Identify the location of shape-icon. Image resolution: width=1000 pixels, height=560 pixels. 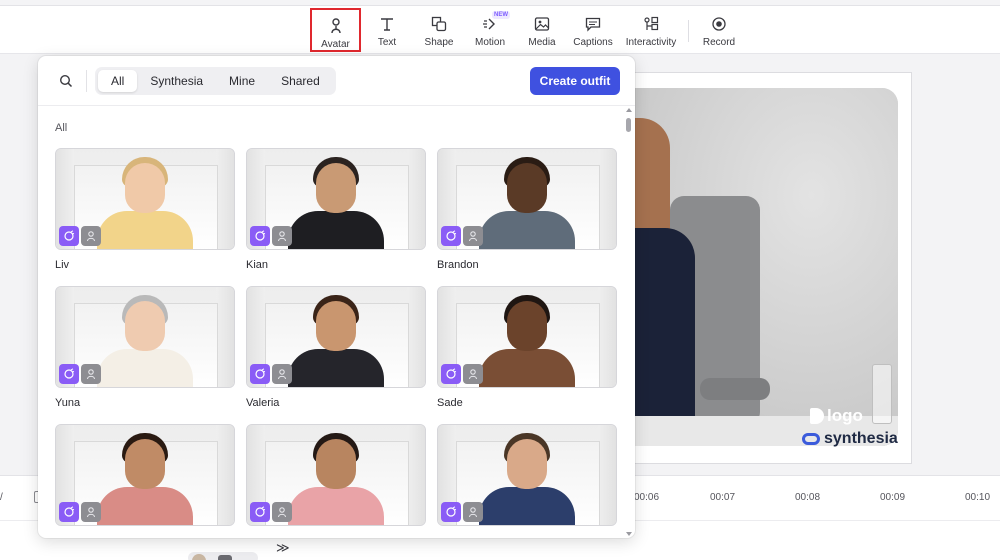
(439, 24).